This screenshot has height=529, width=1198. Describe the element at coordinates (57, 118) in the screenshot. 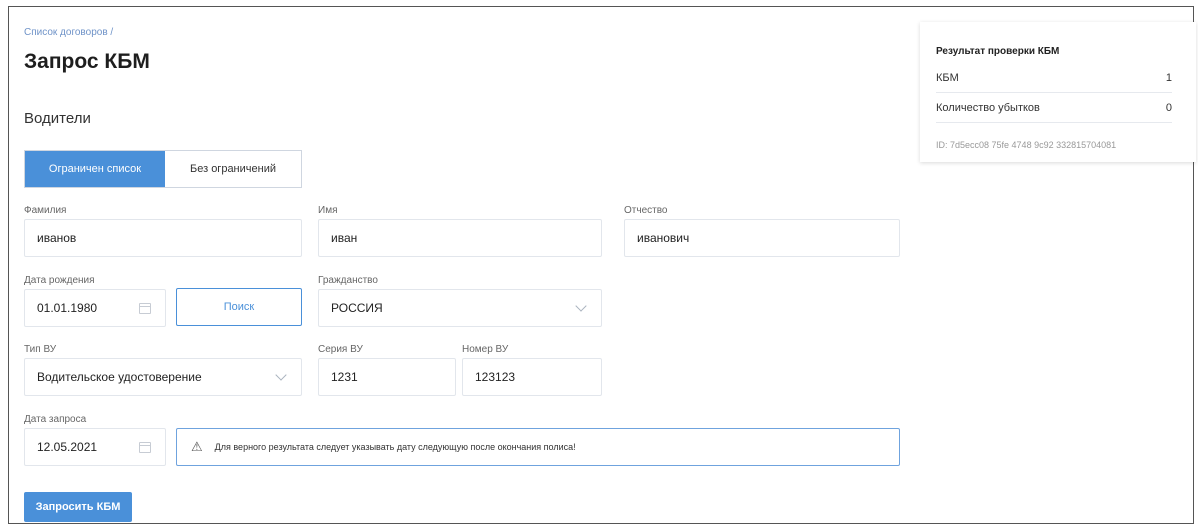

I see `section-title-drivers: Водители` at that location.